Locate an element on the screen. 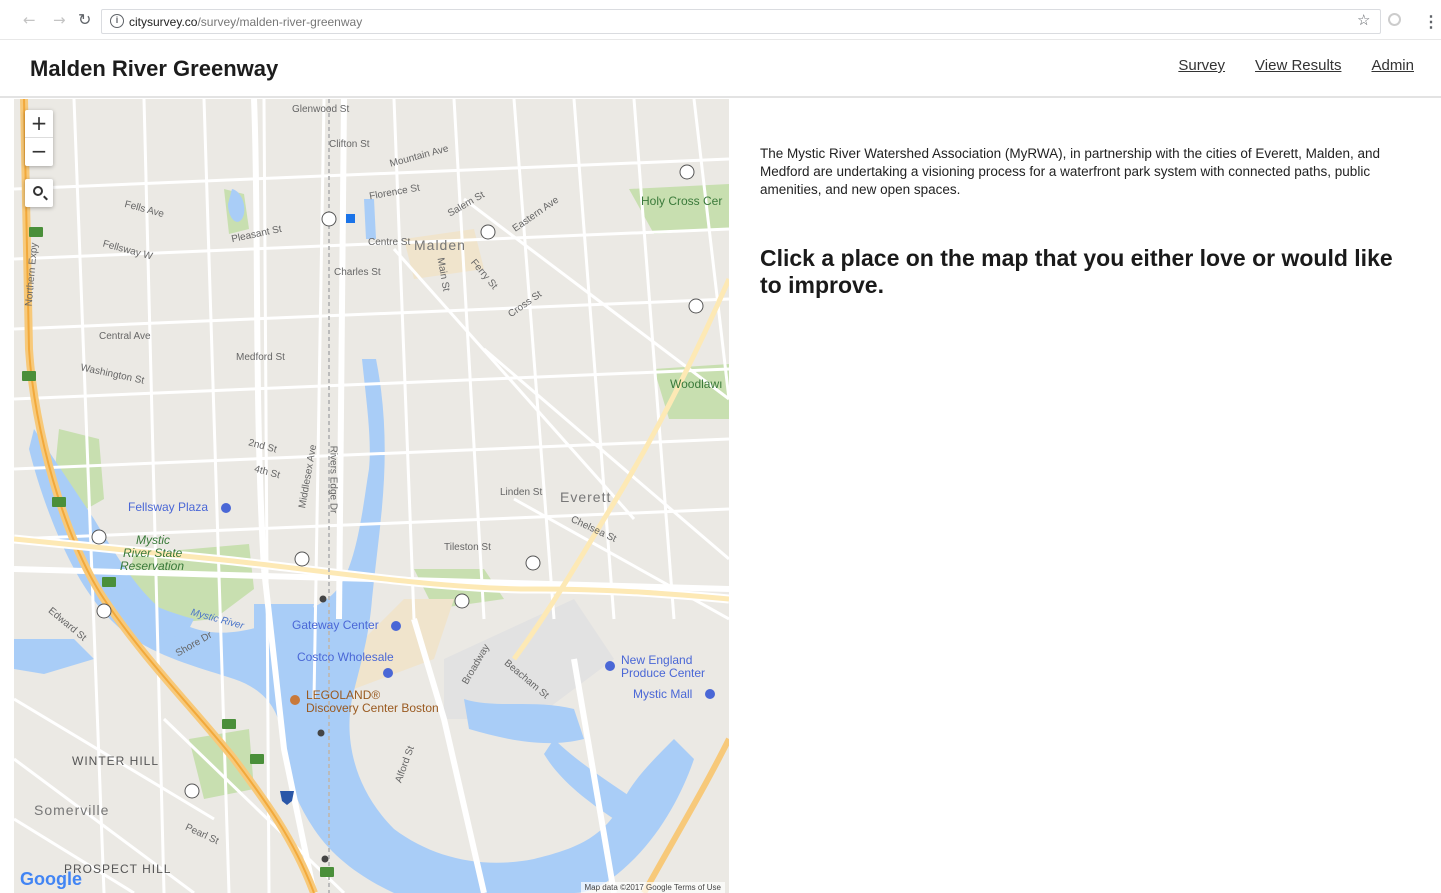 This screenshot has height=893, width=1441. map-street-clifton: Clifton St is located at coordinates (349, 144).